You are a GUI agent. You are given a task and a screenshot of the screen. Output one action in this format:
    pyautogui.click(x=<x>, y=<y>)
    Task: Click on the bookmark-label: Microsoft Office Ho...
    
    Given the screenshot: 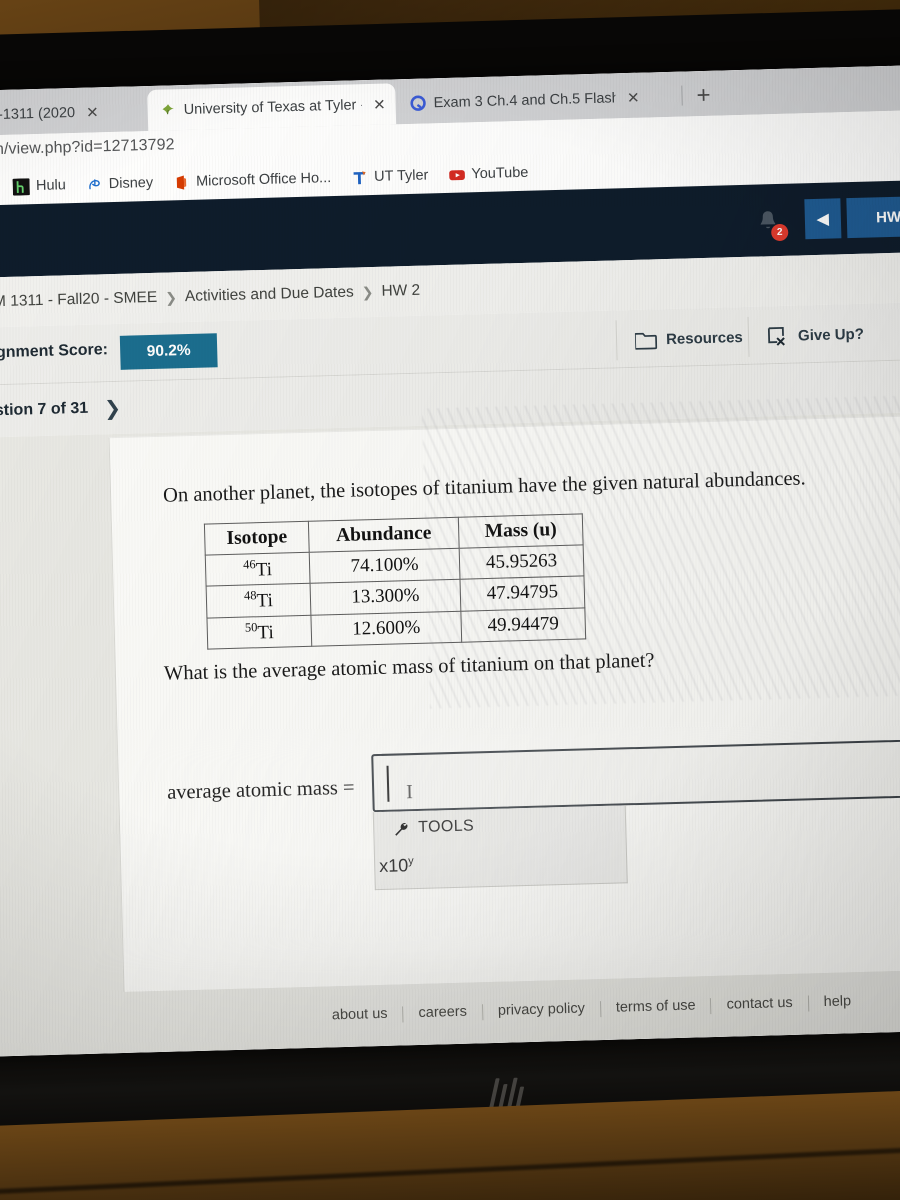 What is the action you would take?
    pyautogui.click(x=263, y=180)
    